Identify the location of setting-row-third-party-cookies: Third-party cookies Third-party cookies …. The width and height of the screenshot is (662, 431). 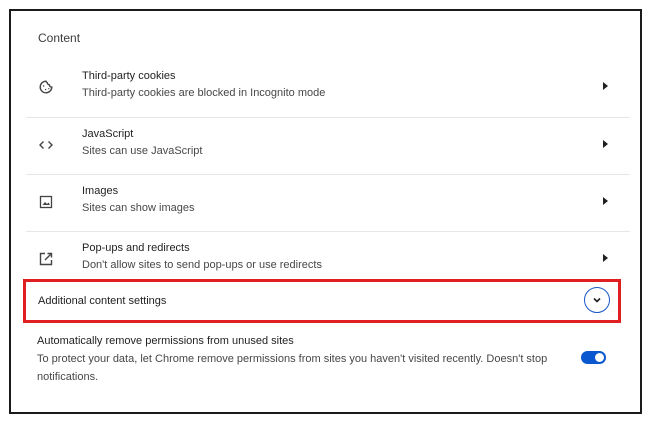
(328, 88).